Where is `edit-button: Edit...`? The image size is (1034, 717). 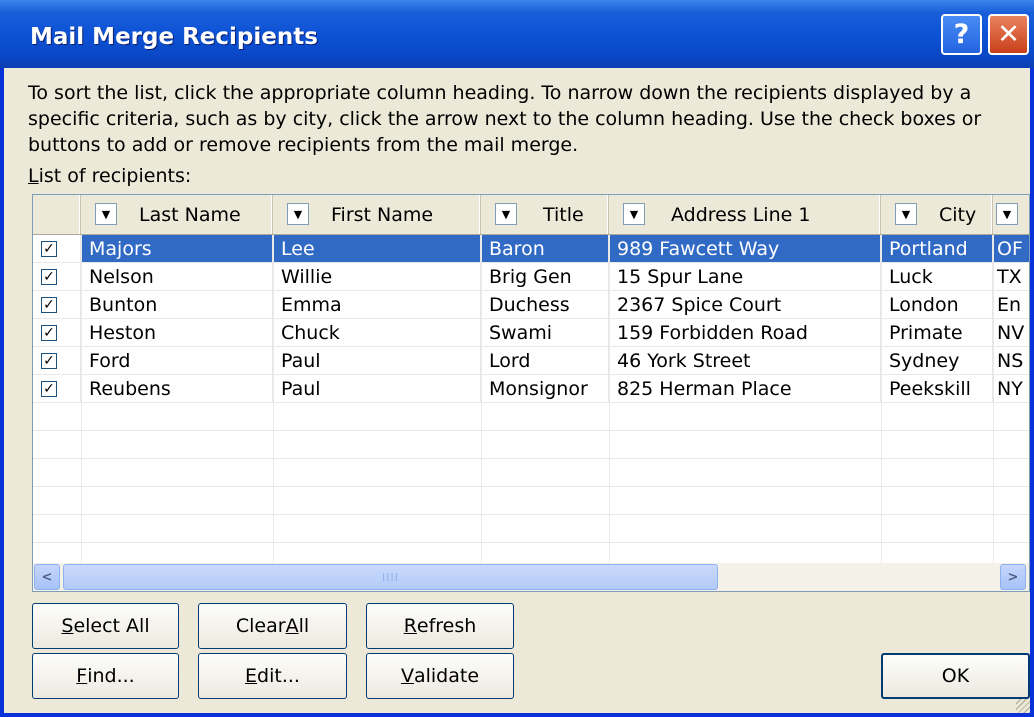 edit-button: Edit... is located at coordinates (272, 676).